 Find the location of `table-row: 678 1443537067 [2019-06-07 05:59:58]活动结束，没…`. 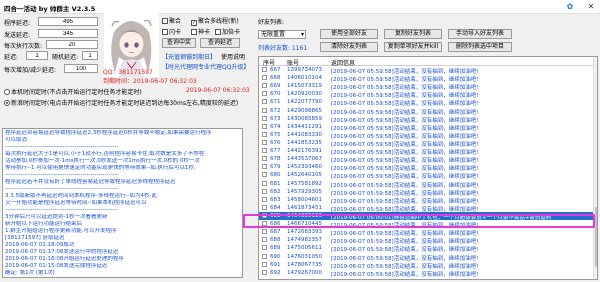

table-row: 678 1443537067 [2019-06-07 05:59:58]活动结束，没… is located at coordinates (426, 159).